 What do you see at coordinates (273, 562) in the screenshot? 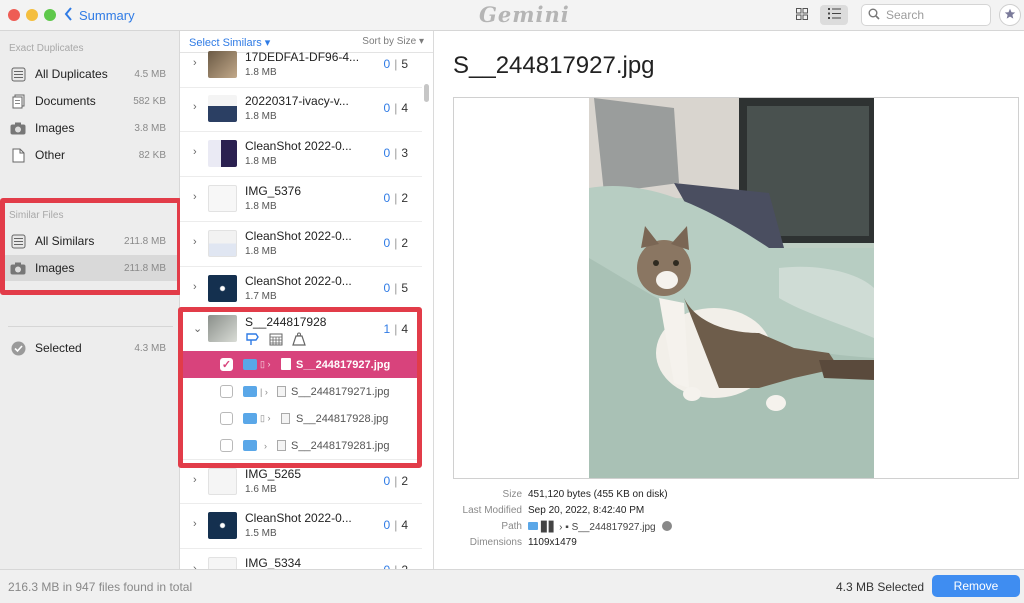
I see `group-name: IMG_5334` at bounding box center [273, 562].